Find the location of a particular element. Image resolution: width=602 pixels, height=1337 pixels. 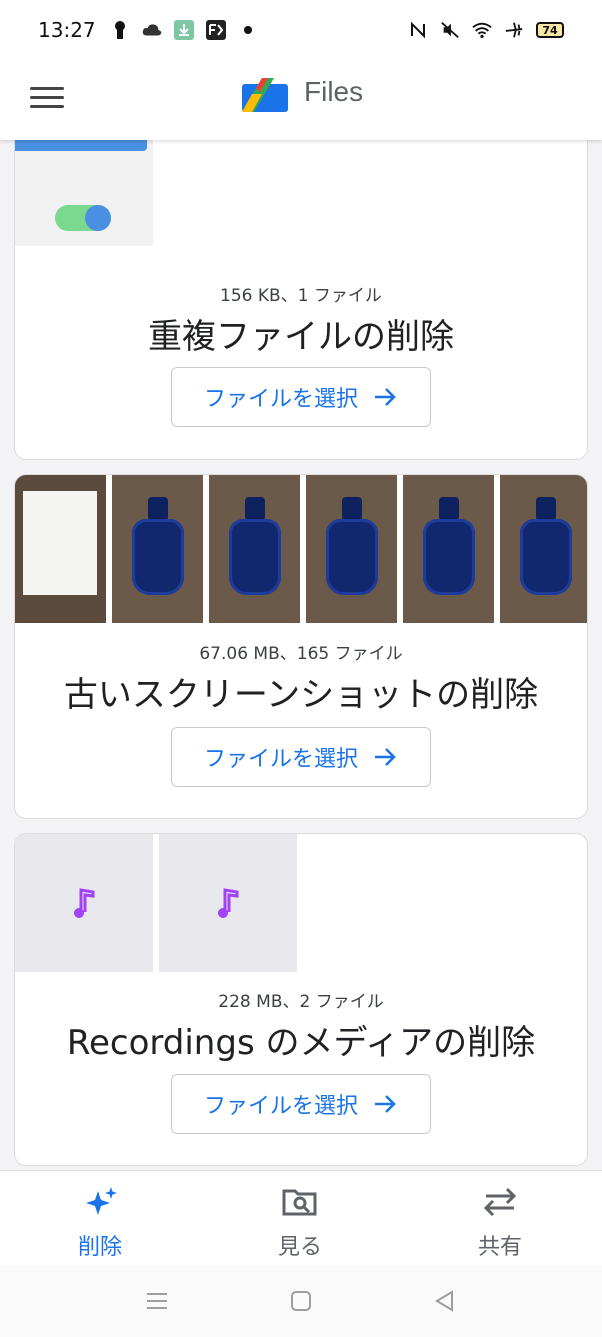

card-meta: 67.06 MB、165 ファイル is located at coordinates (301, 654).